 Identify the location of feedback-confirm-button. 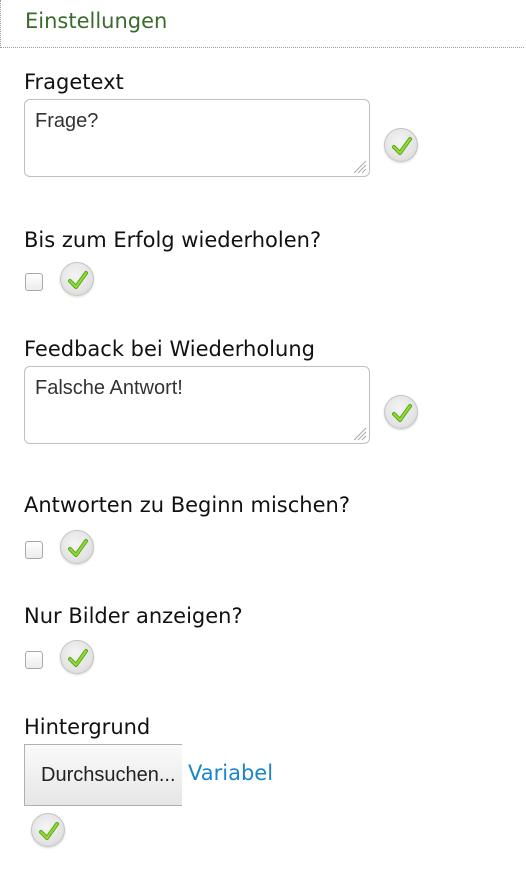
(401, 412).